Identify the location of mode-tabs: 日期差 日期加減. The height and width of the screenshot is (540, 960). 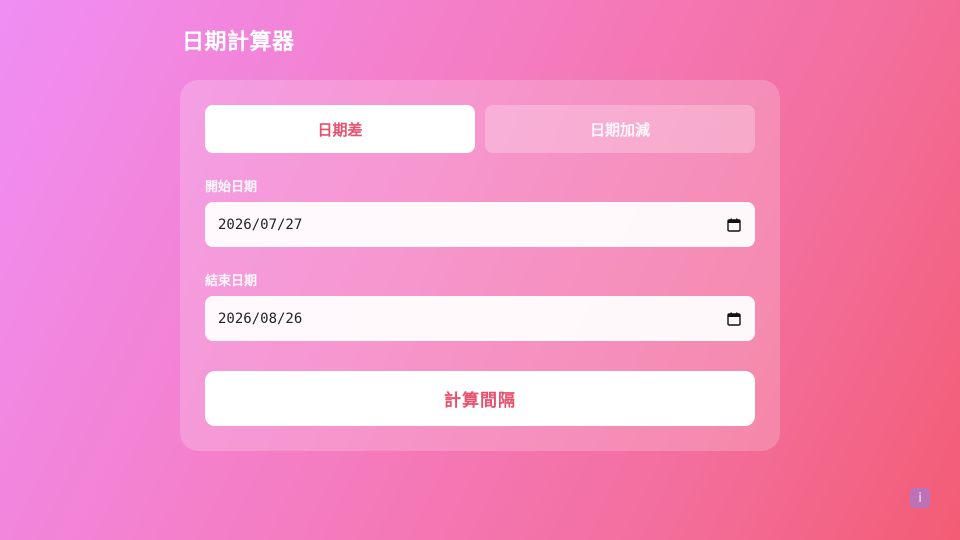
(480, 129).